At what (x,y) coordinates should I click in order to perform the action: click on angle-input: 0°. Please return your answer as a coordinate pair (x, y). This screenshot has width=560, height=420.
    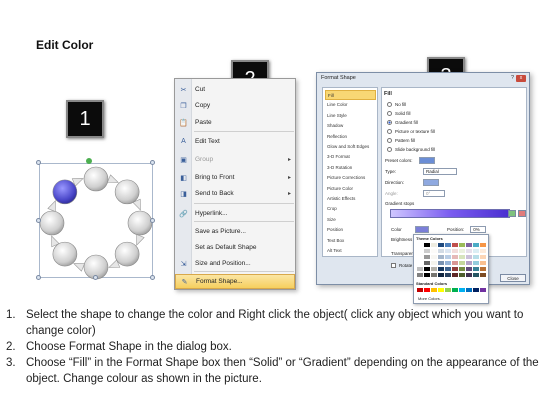
    Looking at the image, I should click on (434, 193).